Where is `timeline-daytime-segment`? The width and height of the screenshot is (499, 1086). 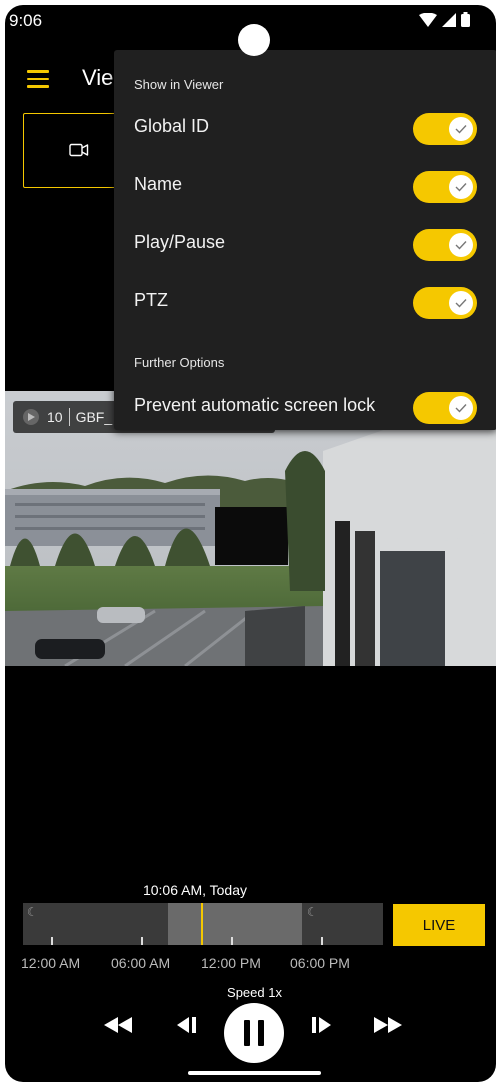
timeline-daytime-segment is located at coordinates (235, 924).